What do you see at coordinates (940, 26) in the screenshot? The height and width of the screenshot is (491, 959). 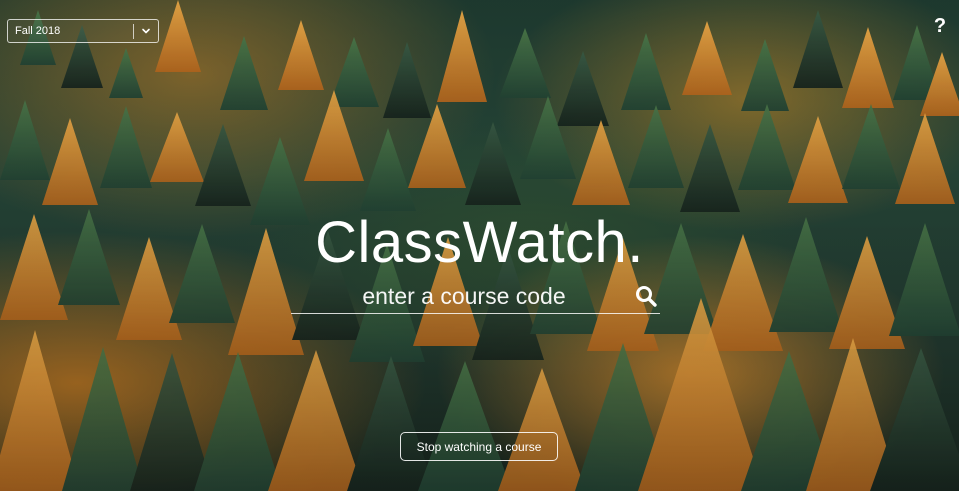 I see `help-icon: ?` at bounding box center [940, 26].